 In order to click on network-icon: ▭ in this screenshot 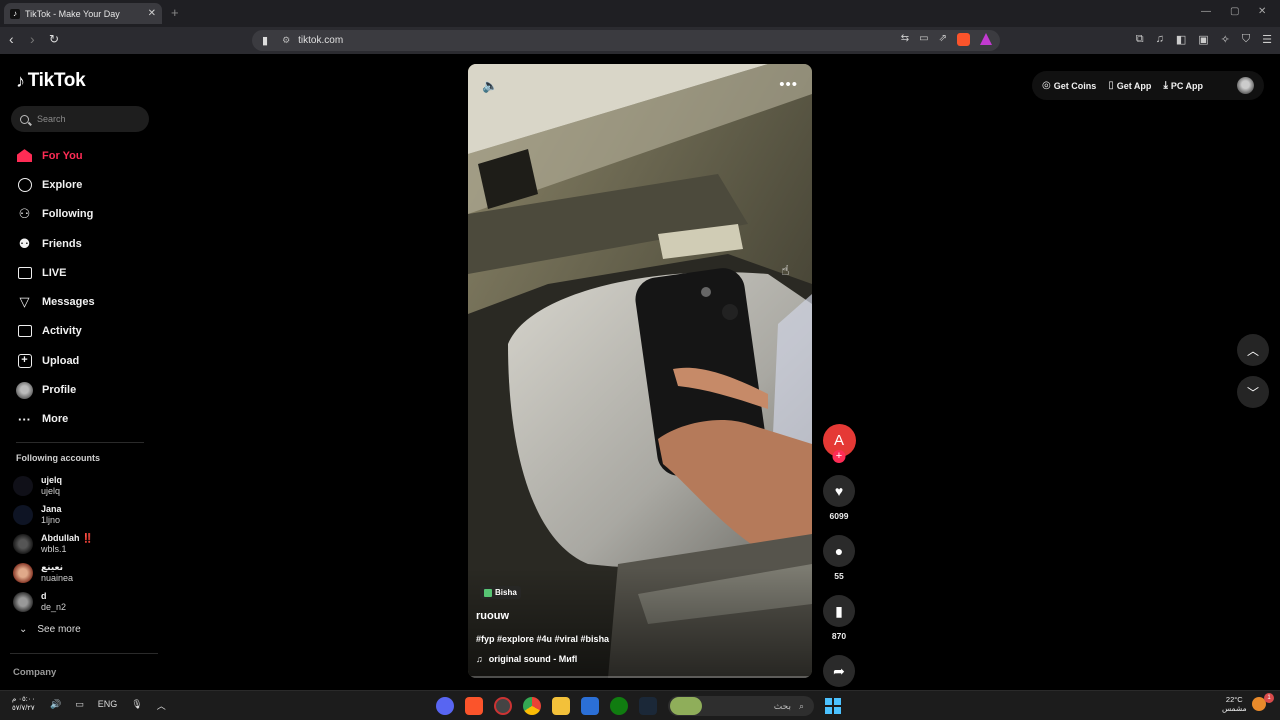, I will do `click(79, 705)`.